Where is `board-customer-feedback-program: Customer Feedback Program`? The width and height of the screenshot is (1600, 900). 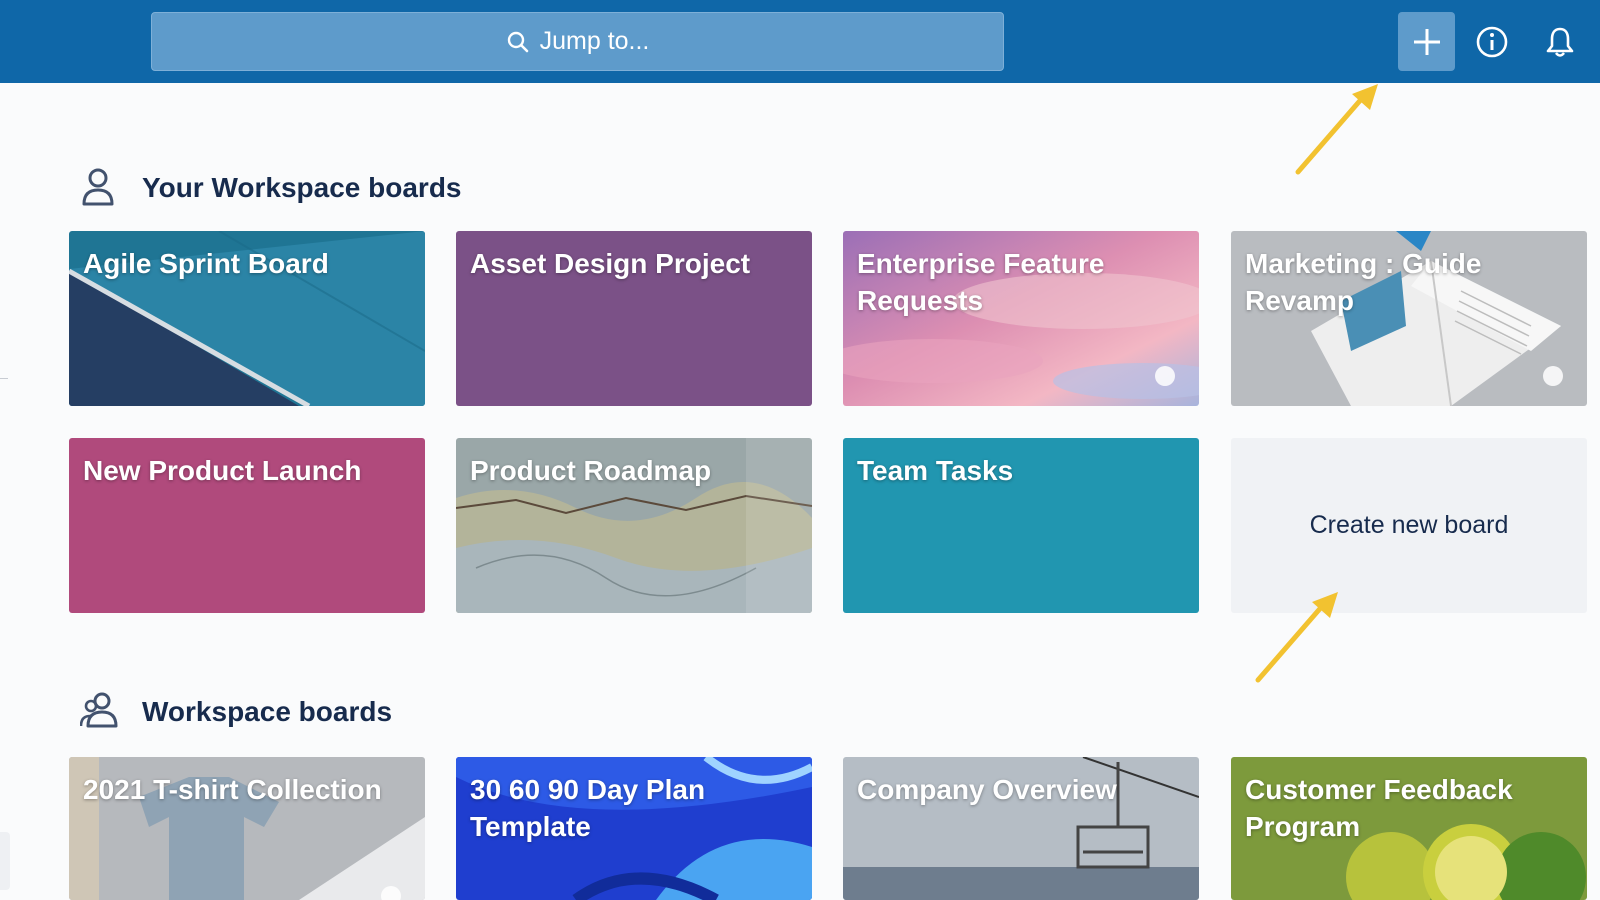
board-customer-feedback-program: Customer Feedback Program is located at coordinates (1409, 828).